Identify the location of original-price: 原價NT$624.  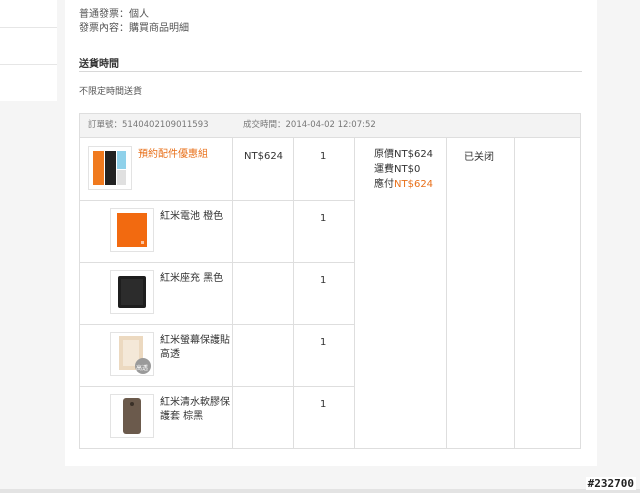
(404, 154).